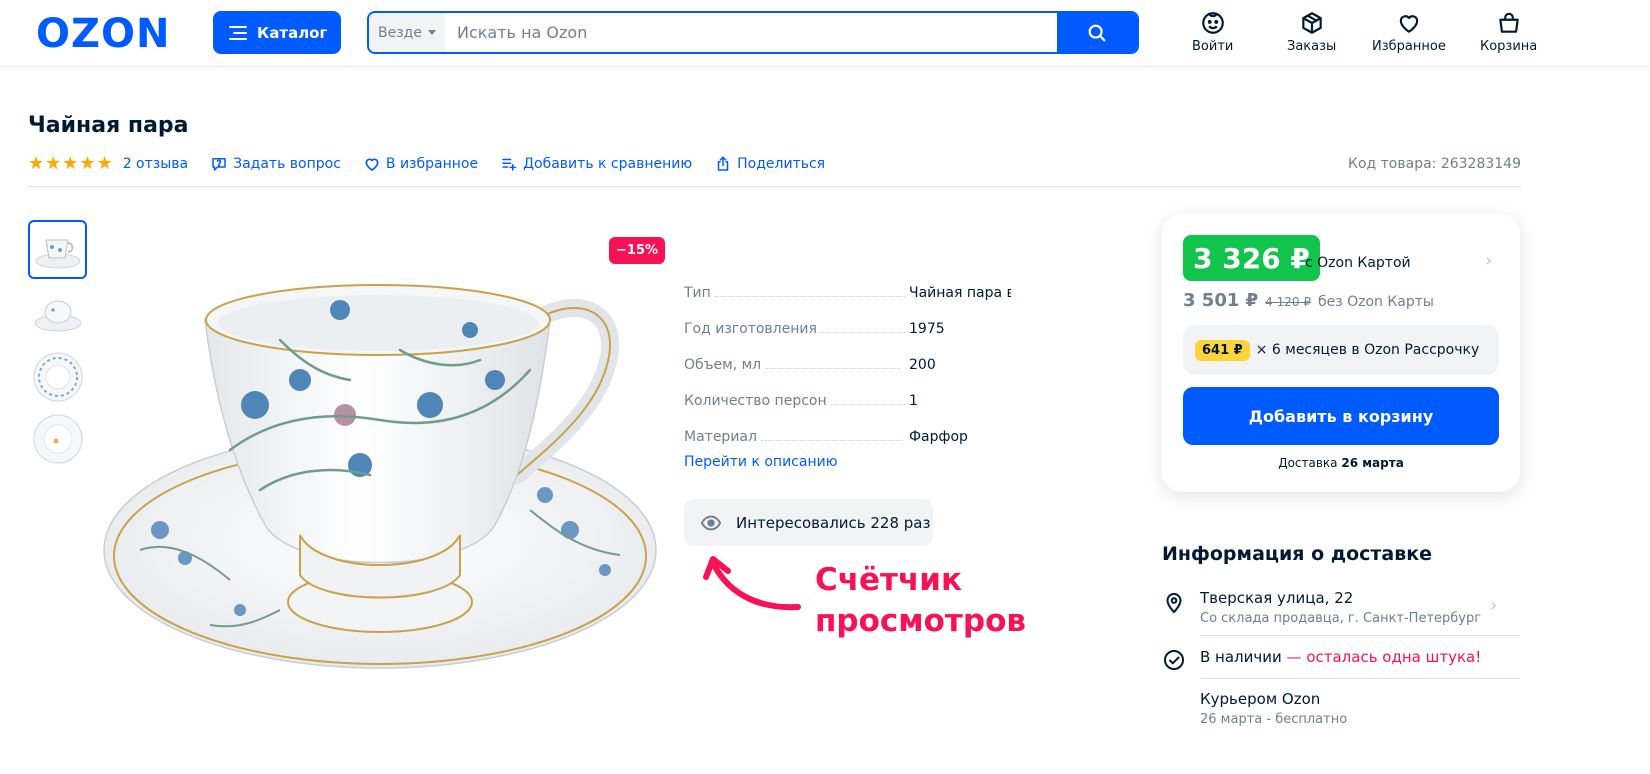  What do you see at coordinates (755, 401) in the screenshot?
I see `spec-key: Количество персон` at bounding box center [755, 401].